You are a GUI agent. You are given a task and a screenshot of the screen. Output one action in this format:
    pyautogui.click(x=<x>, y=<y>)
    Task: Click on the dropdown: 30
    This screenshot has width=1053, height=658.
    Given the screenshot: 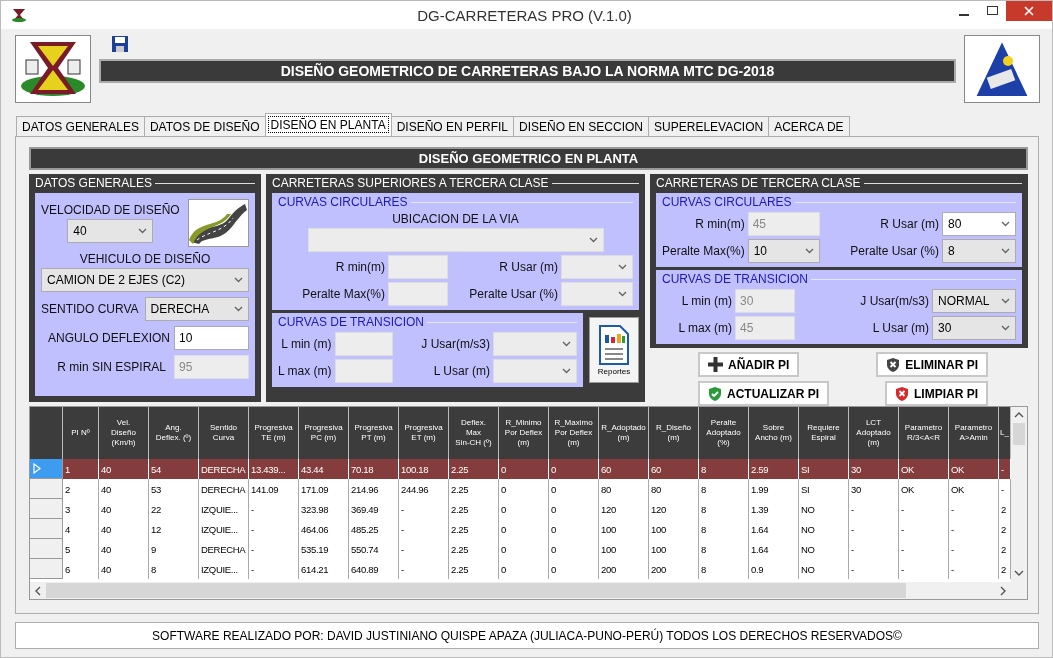 What is the action you would take?
    pyautogui.click(x=974, y=328)
    